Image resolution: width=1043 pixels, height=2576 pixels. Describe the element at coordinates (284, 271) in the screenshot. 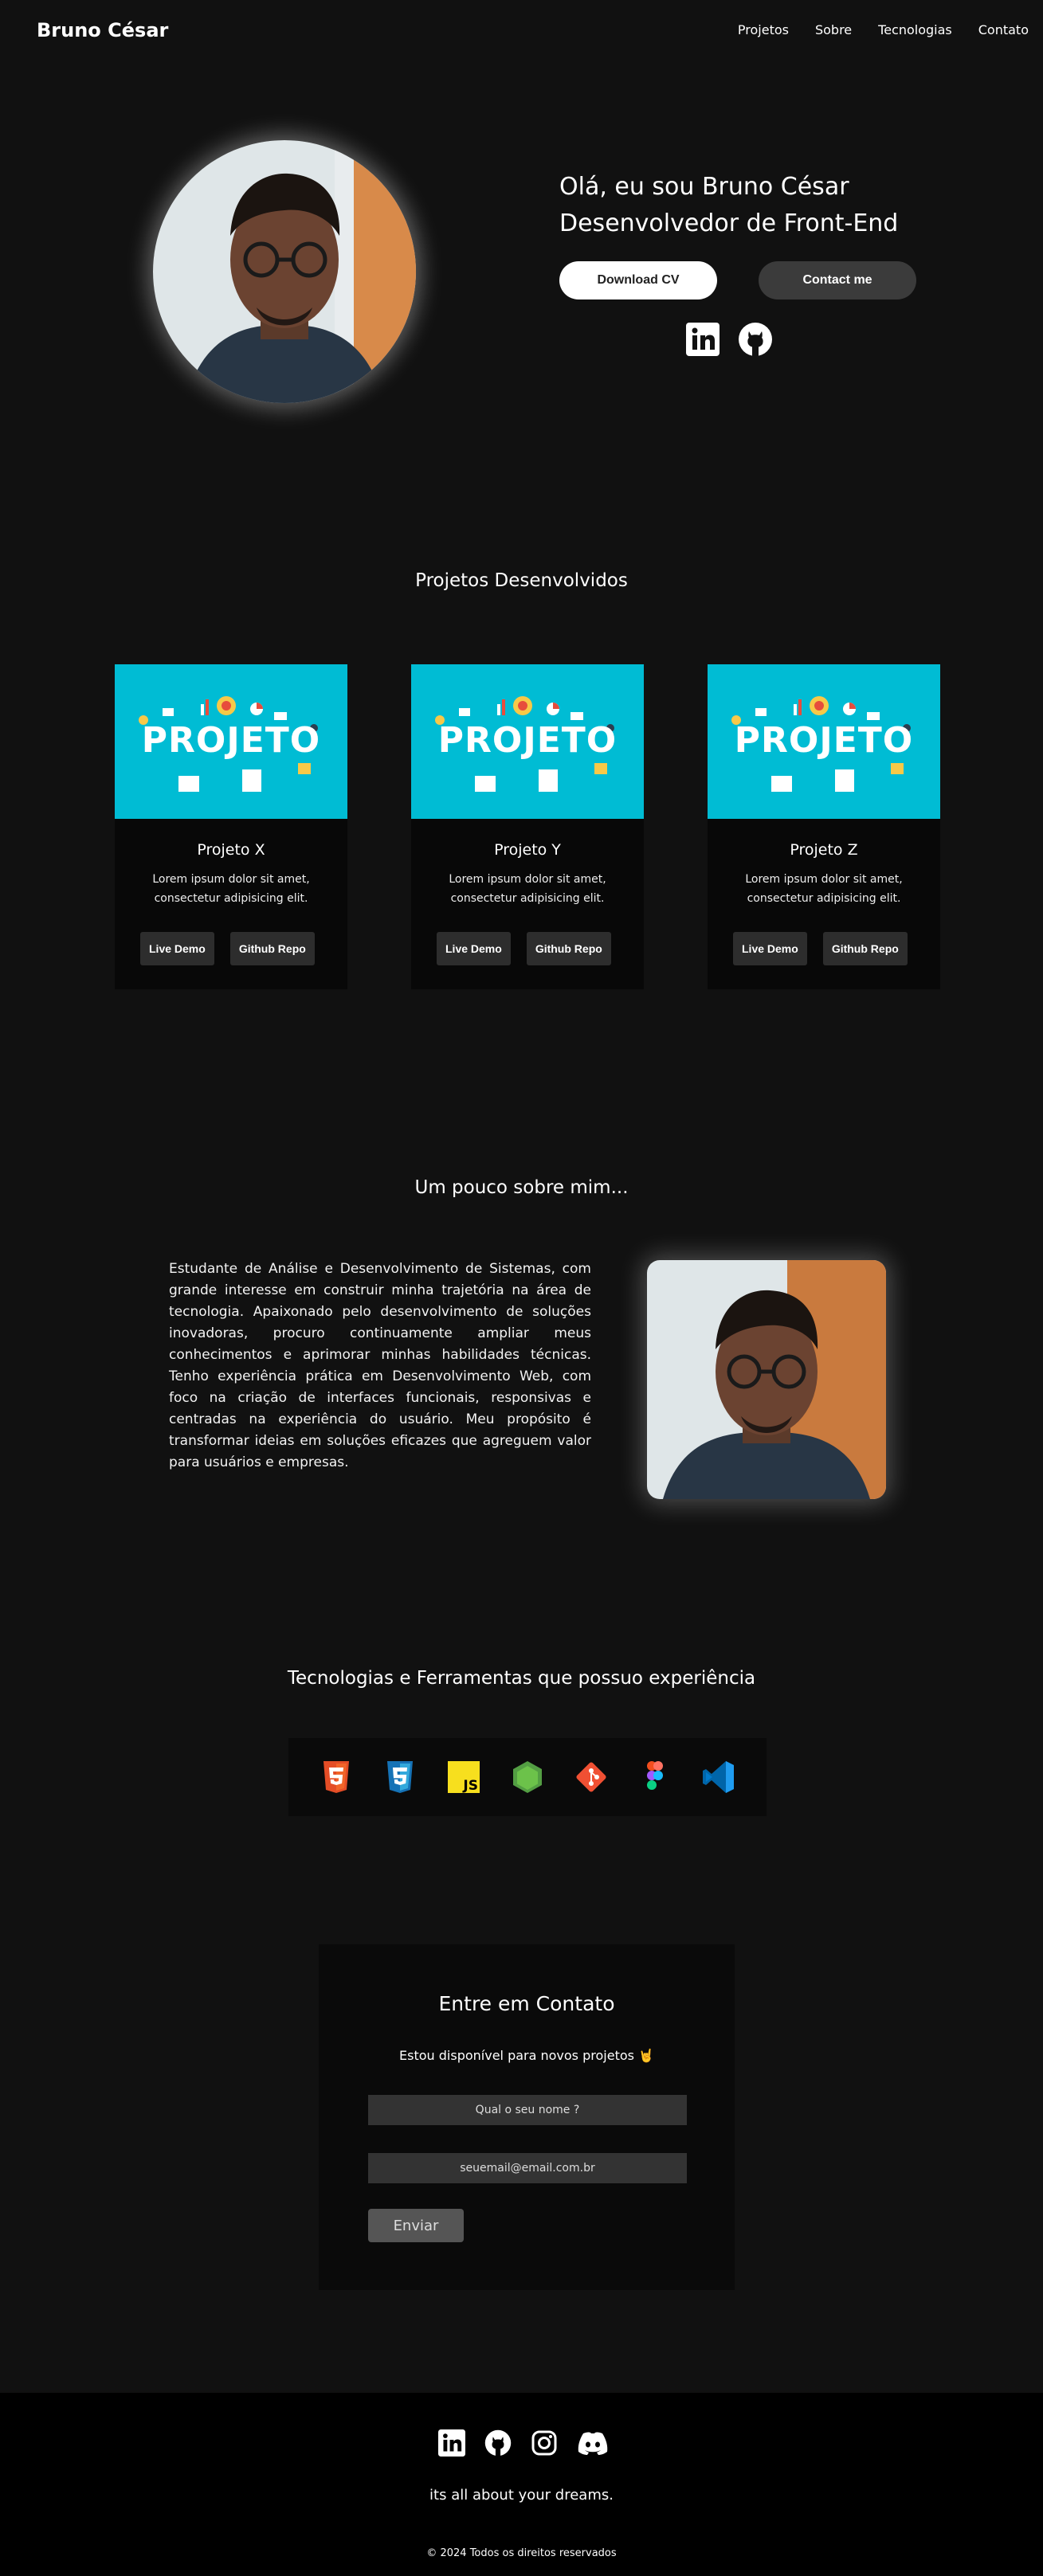

I see `profile-photo` at that location.